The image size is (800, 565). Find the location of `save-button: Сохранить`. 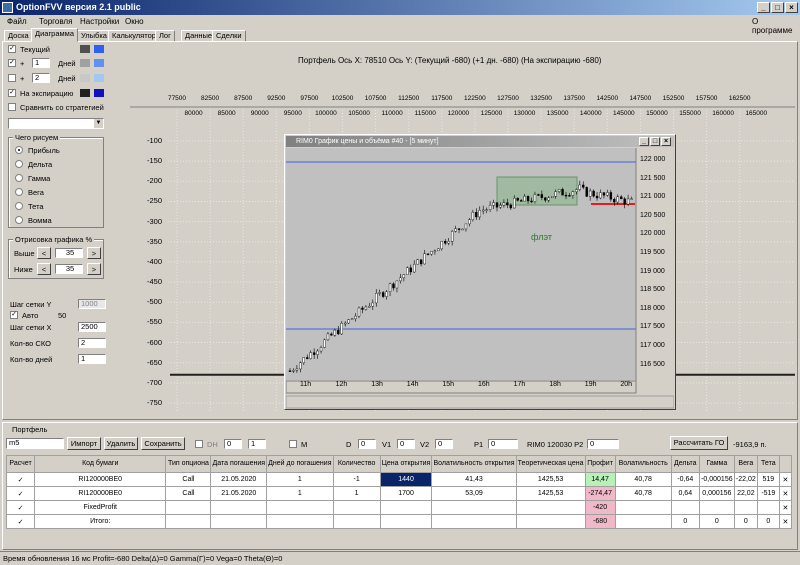

save-button: Сохранить is located at coordinates (163, 443).